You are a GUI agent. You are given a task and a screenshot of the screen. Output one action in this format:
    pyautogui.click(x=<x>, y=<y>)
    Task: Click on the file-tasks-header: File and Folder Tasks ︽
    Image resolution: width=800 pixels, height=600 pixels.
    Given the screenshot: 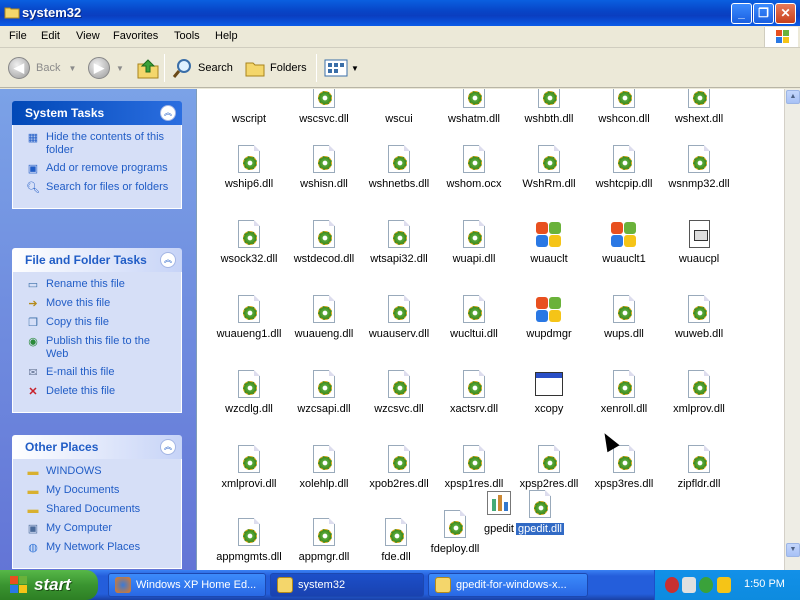 What is the action you would take?
    pyautogui.click(x=97, y=260)
    